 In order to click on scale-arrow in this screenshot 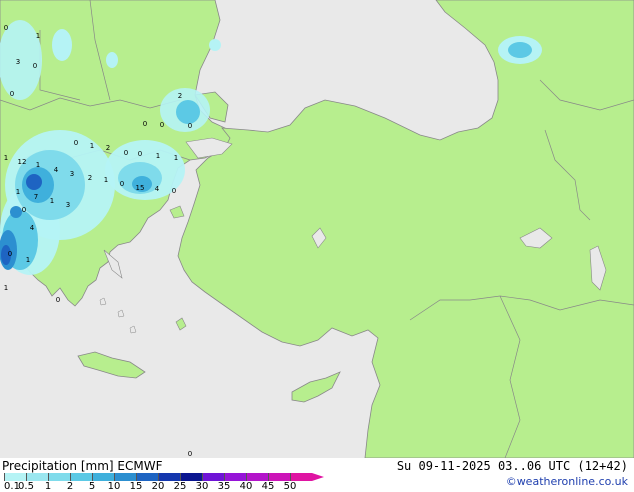, I will do `click(318, 477)`.